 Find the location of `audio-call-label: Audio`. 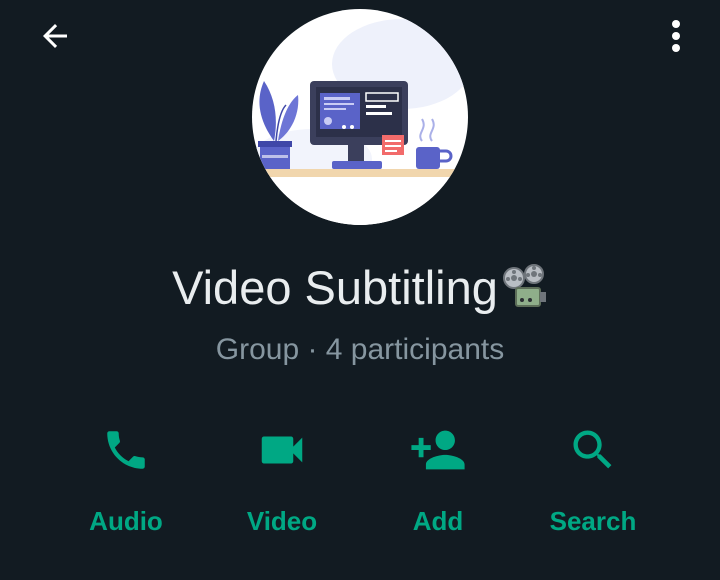

audio-call-label: Audio is located at coordinates (126, 521).